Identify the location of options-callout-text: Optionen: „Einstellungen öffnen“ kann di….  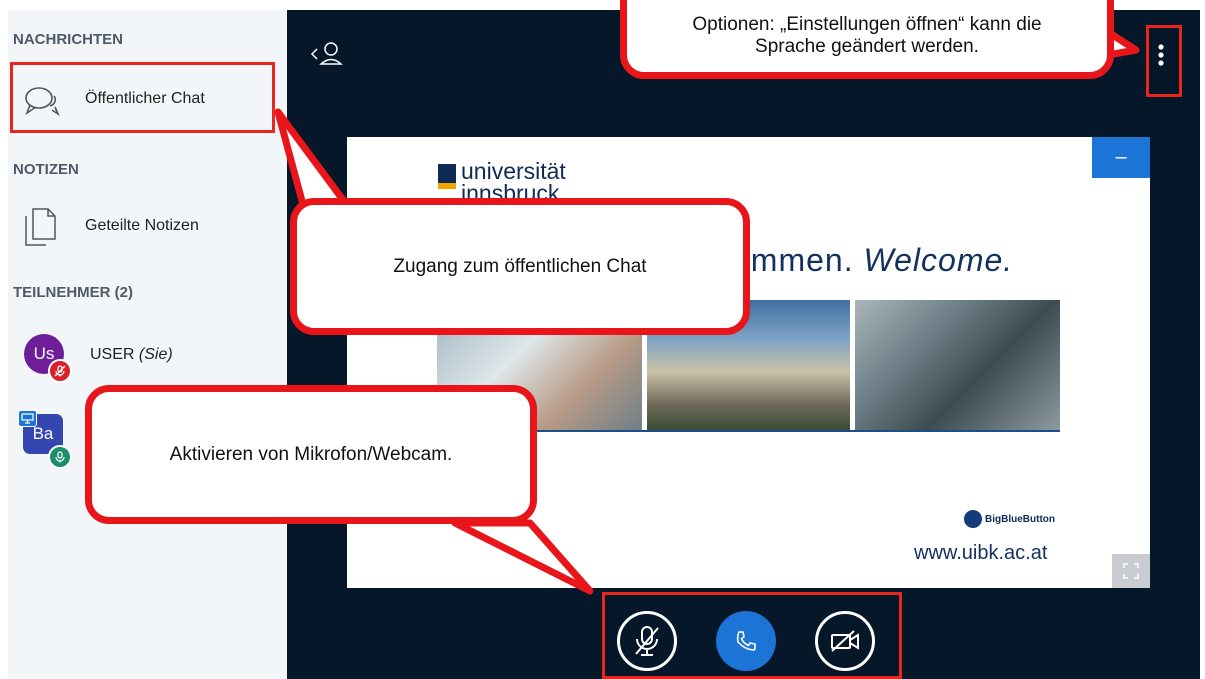
(867, 35).